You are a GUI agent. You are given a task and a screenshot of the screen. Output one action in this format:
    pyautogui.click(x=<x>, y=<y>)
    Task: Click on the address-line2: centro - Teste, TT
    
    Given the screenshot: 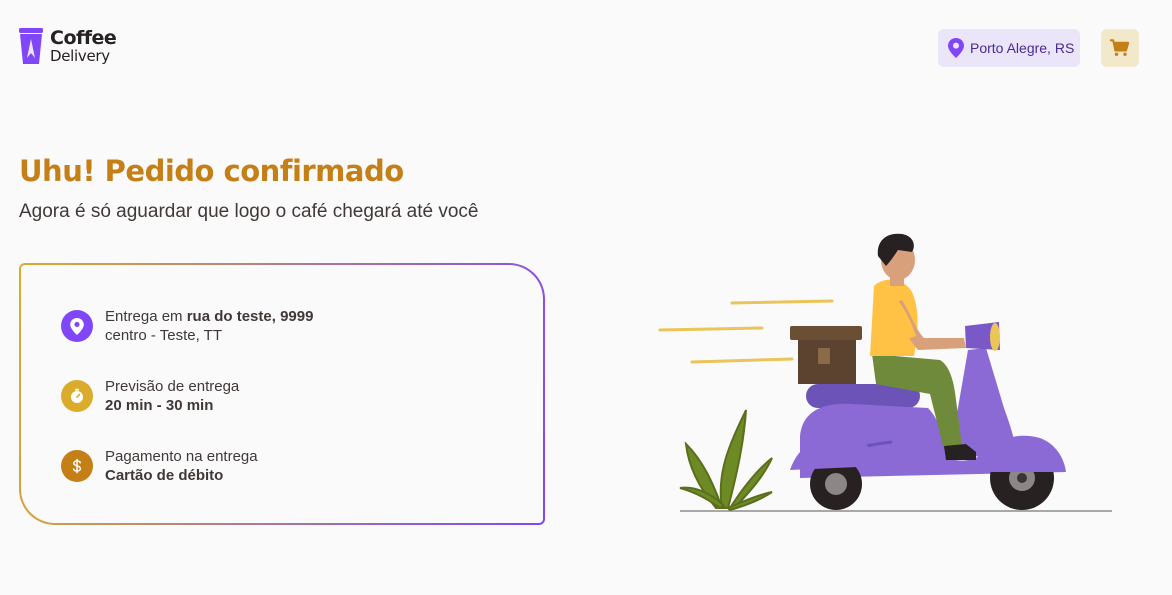 What is the action you would take?
    pyautogui.click(x=163, y=335)
    